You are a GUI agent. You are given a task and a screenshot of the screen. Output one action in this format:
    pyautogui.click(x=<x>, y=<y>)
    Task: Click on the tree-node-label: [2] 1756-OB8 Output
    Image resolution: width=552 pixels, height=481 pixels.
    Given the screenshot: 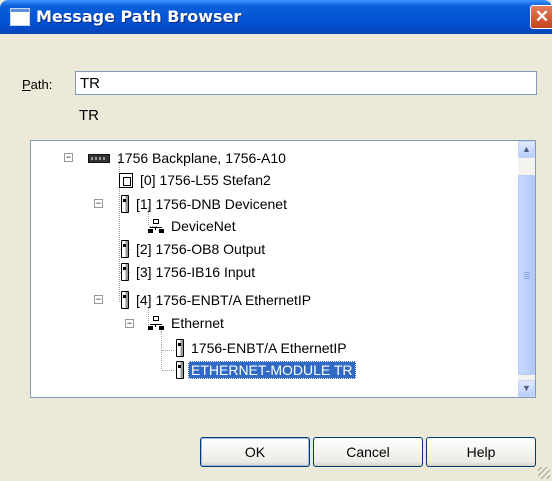 What is the action you would take?
    pyautogui.click(x=201, y=249)
    